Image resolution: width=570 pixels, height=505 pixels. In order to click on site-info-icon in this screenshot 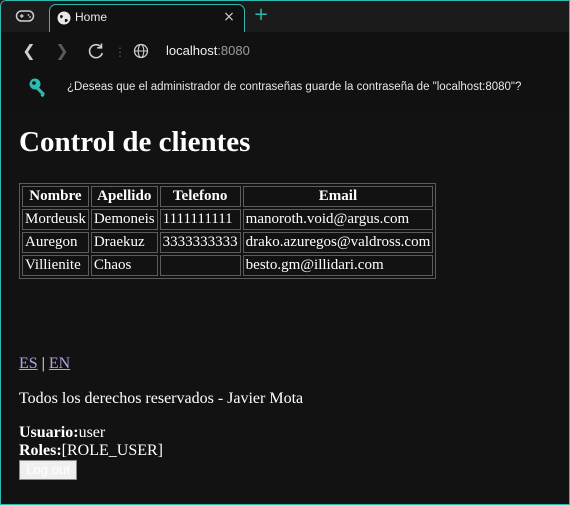, I will do `click(141, 51)`.